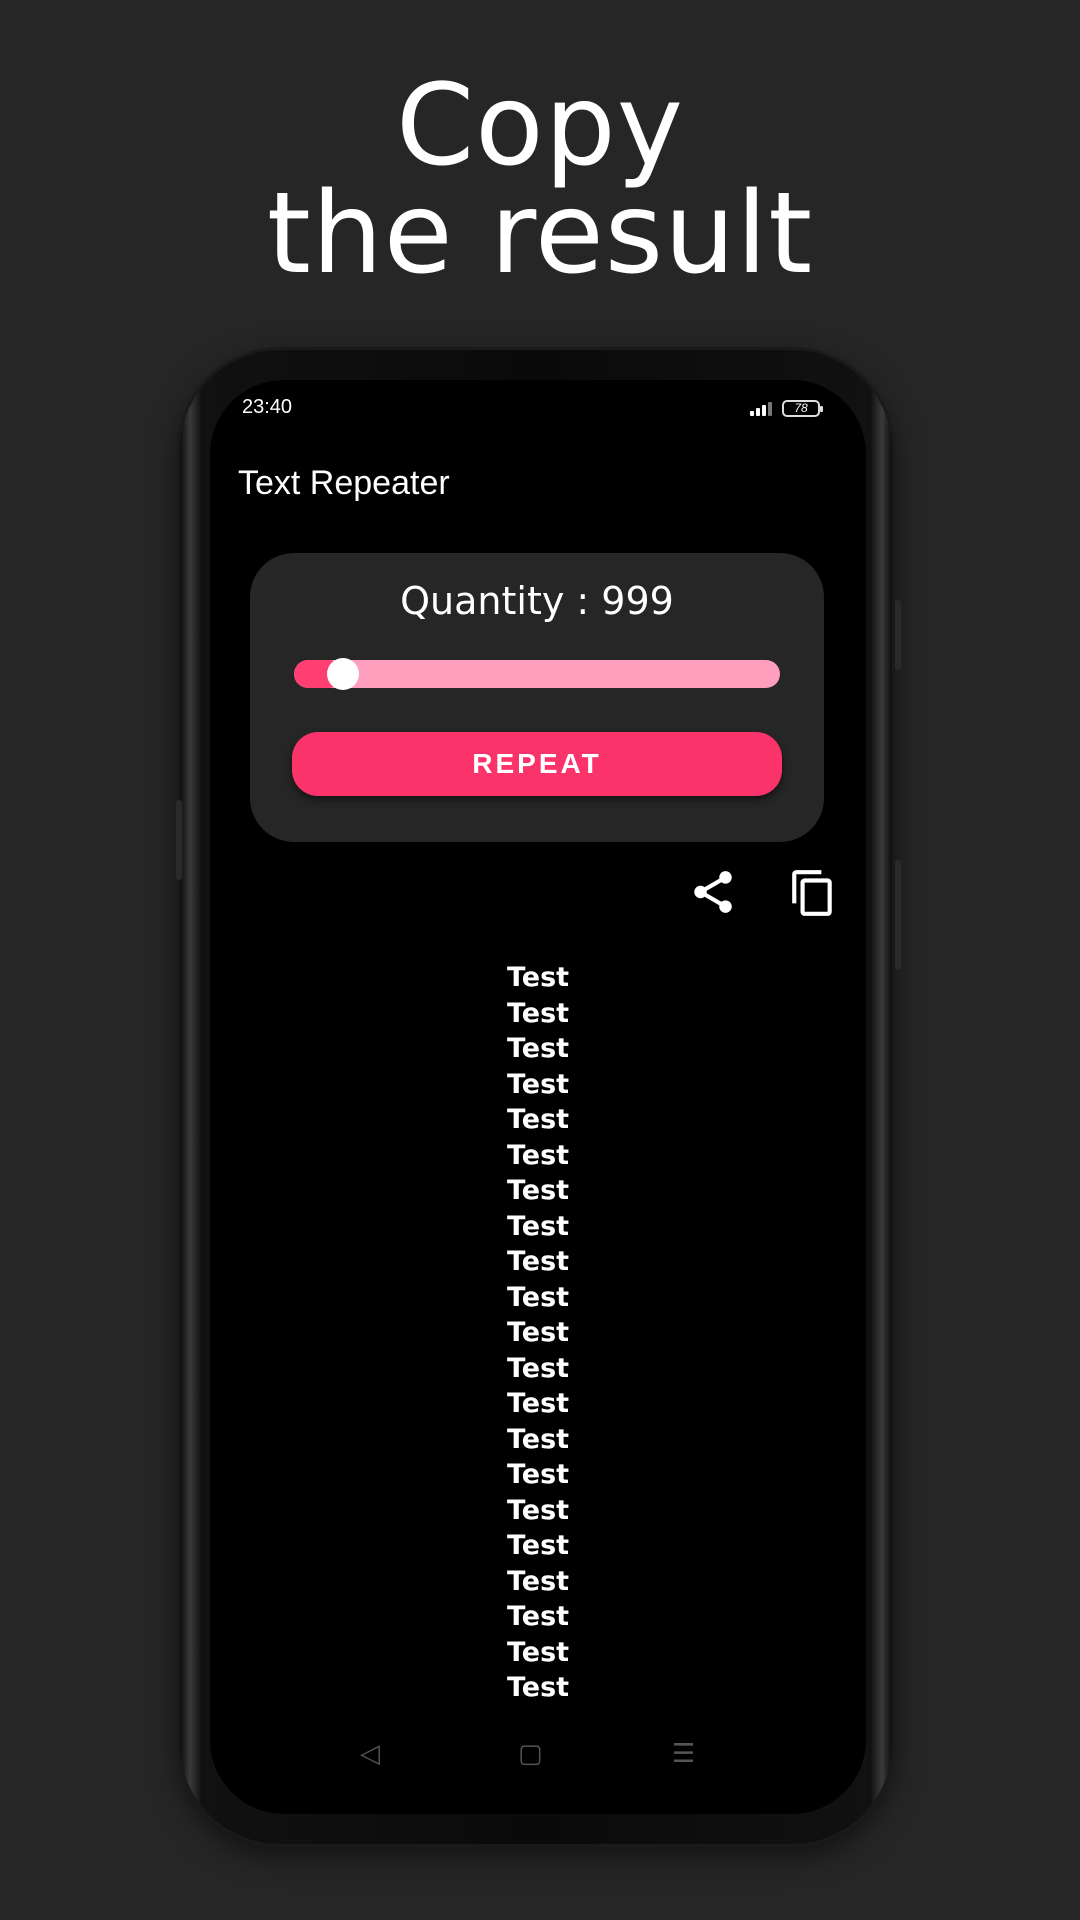 This screenshot has width=1080, height=1920. I want to click on status-icons: 78, so click(786, 408).